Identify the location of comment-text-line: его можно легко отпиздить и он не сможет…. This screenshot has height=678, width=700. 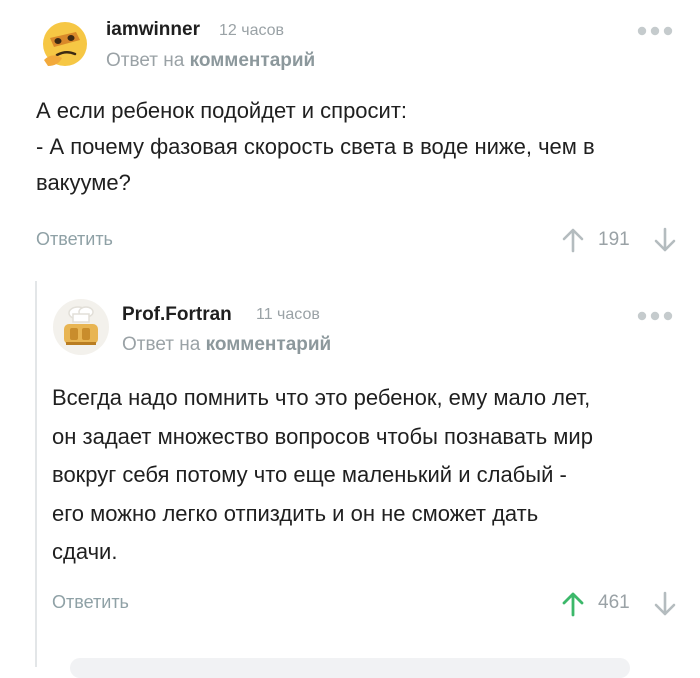
(295, 513).